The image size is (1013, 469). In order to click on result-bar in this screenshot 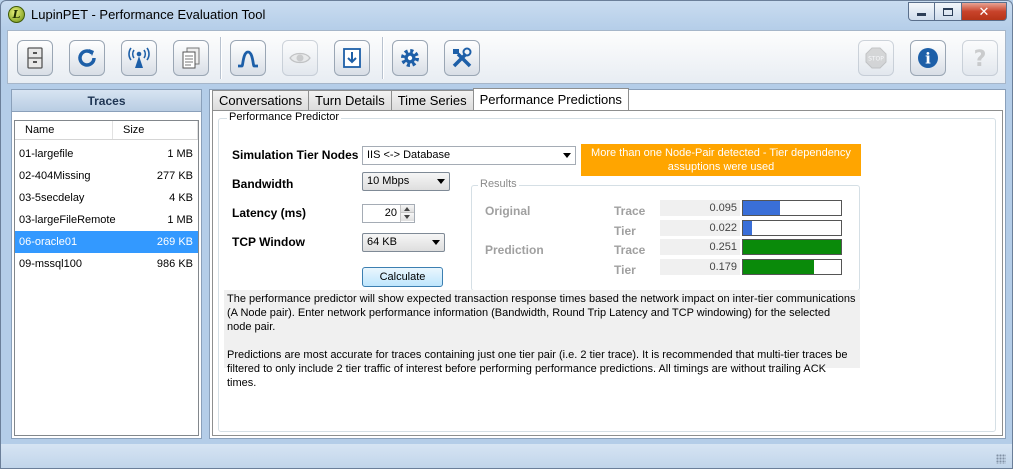, I will do `click(792, 208)`.